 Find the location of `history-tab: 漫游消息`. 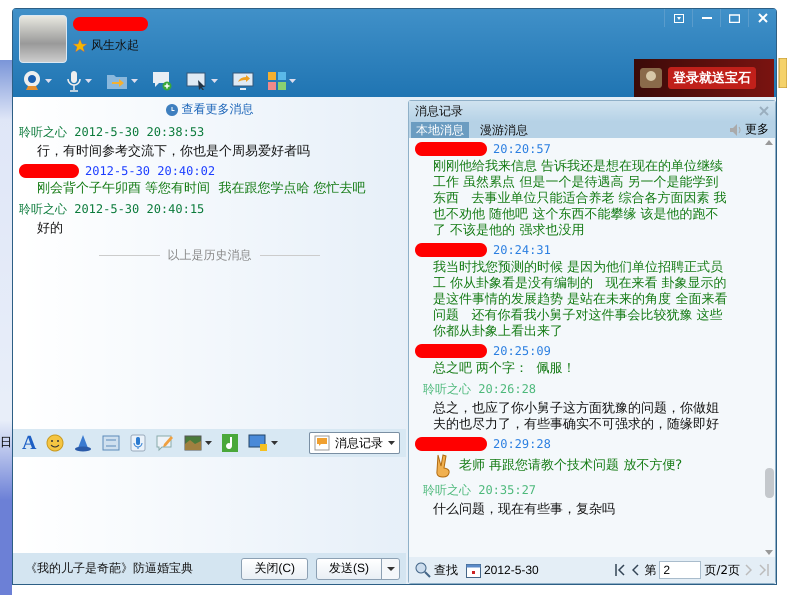

history-tab: 漫游消息 is located at coordinates (504, 130).